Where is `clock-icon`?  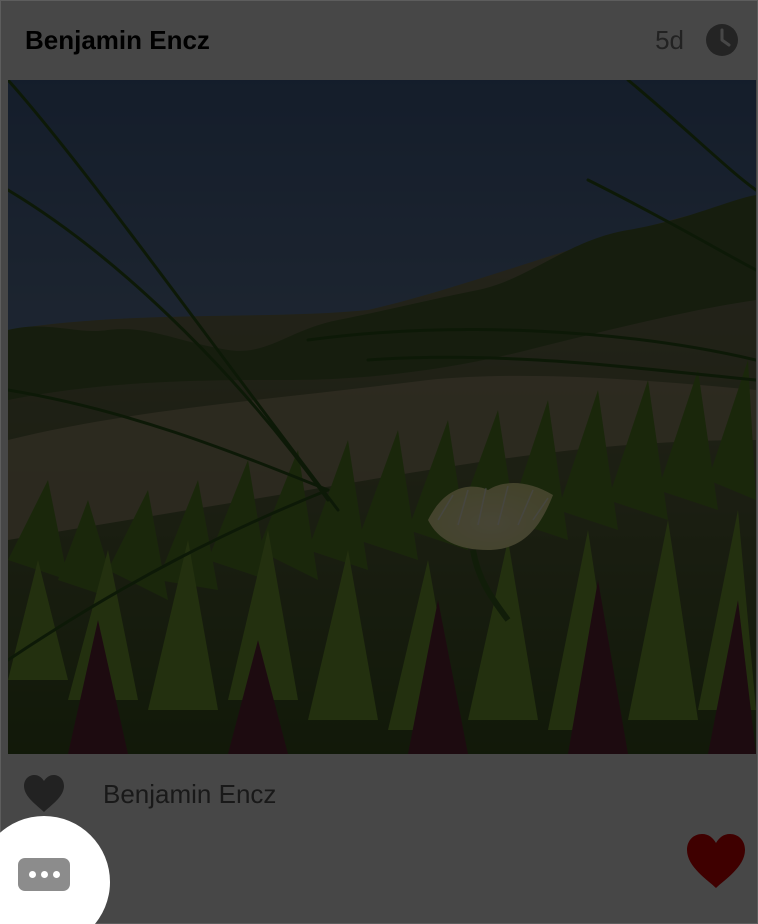
clock-icon is located at coordinates (722, 40).